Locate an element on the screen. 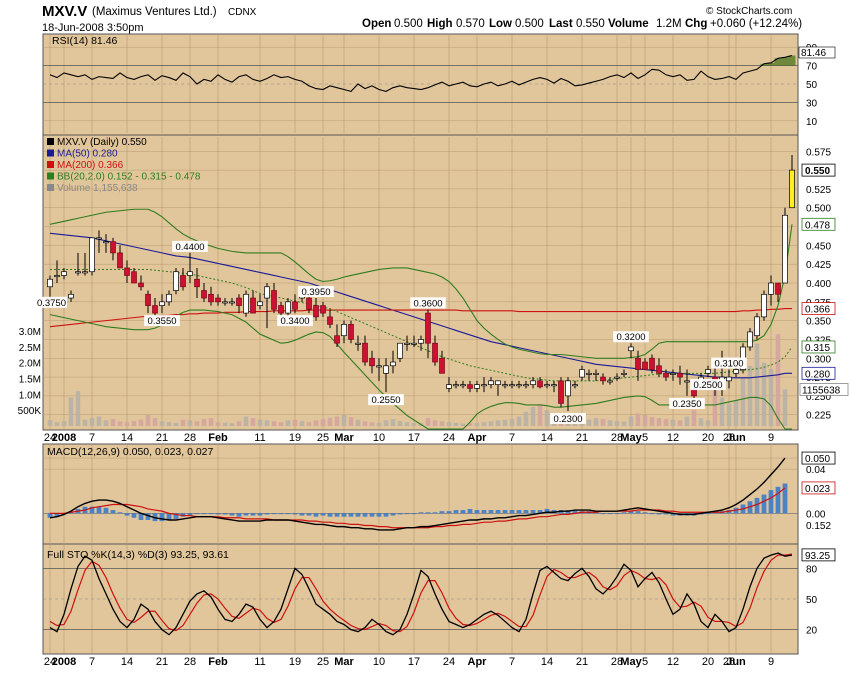  x-tick-label: 5 is located at coordinates (645, 438).